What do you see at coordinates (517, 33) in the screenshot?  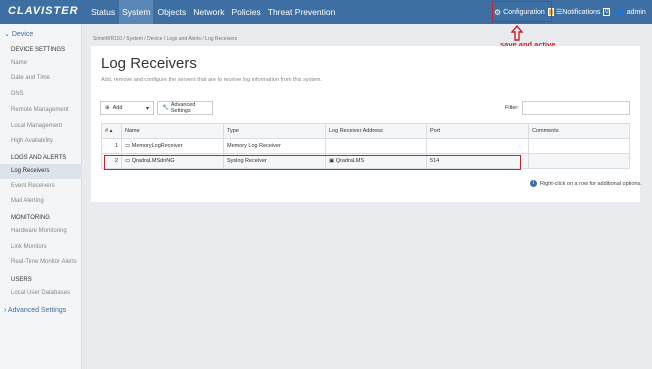 I see `arrow-up-icon` at bounding box center [517, 33].